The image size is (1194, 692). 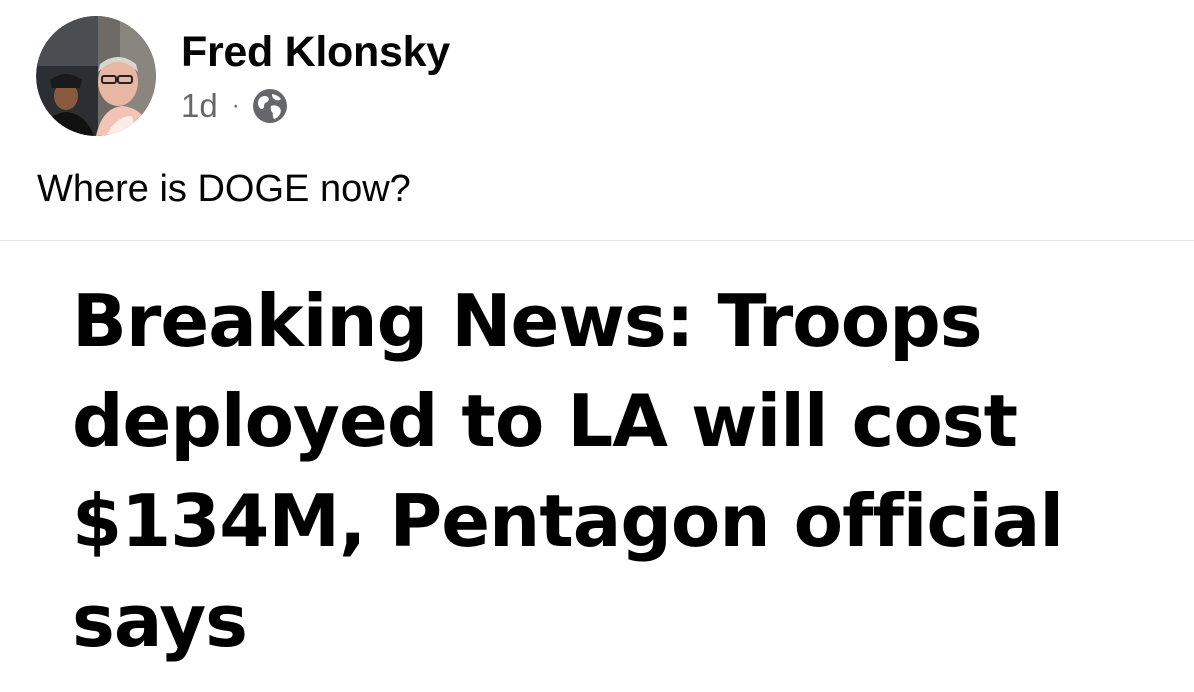 What do you see at coordinates (199, 106) in the screenshot?
I see `post-timestamp: 1d` at bounding box center [199, 106].